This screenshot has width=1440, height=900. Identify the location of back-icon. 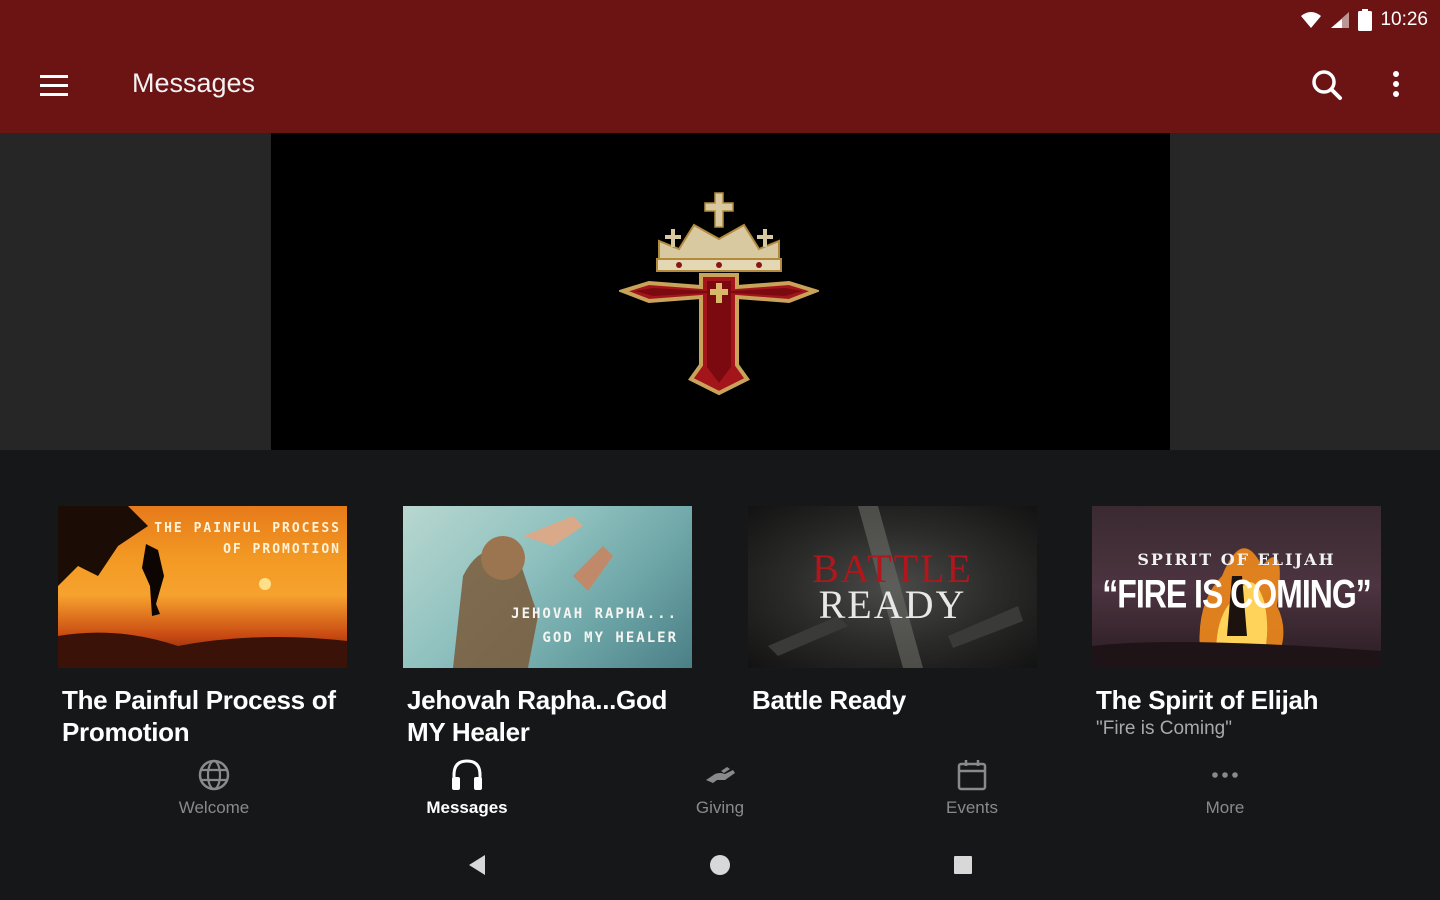
(478, 865).